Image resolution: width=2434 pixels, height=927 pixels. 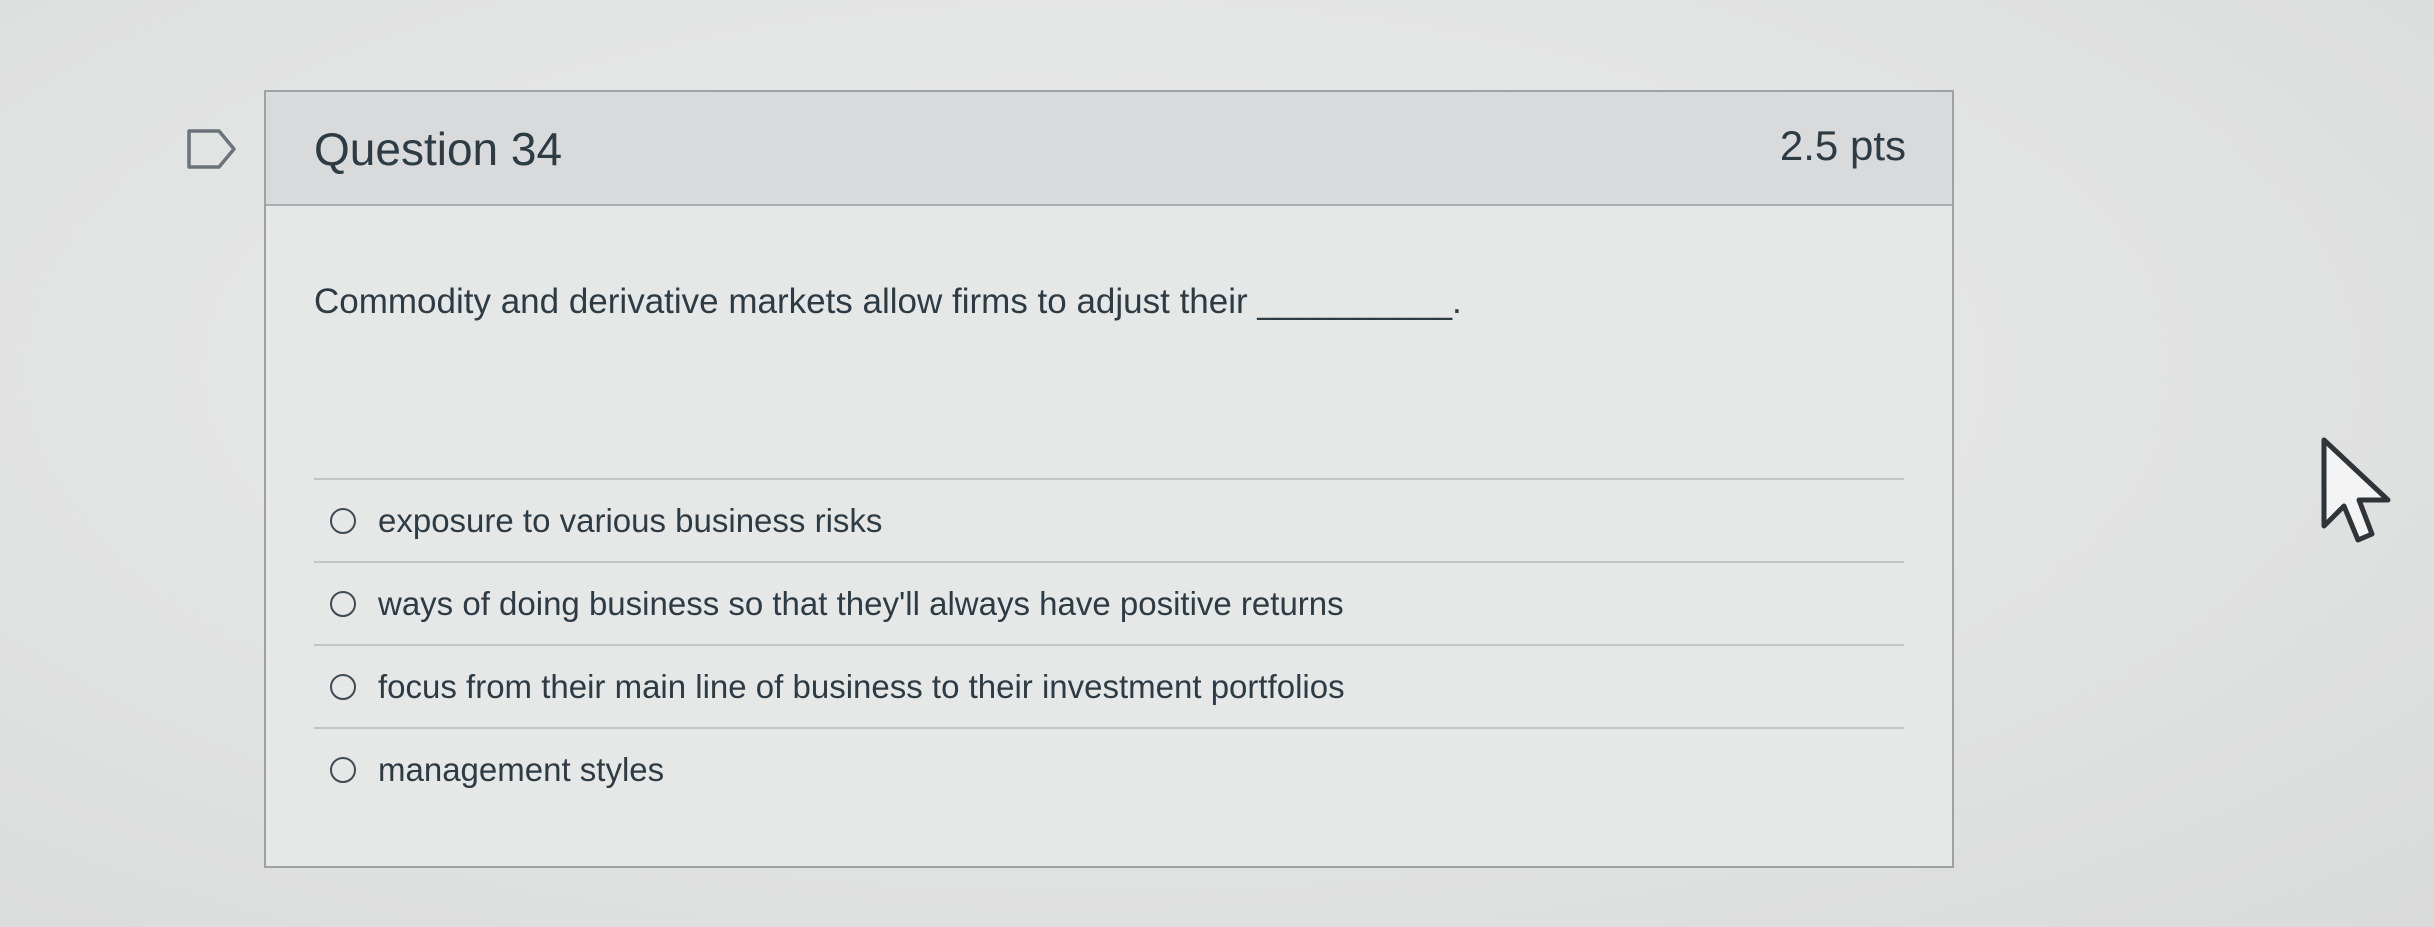 What do you see at coordinates (212, 149) in the screenshot?
I see `flag-question-icon` at bounding box center [212, 149].